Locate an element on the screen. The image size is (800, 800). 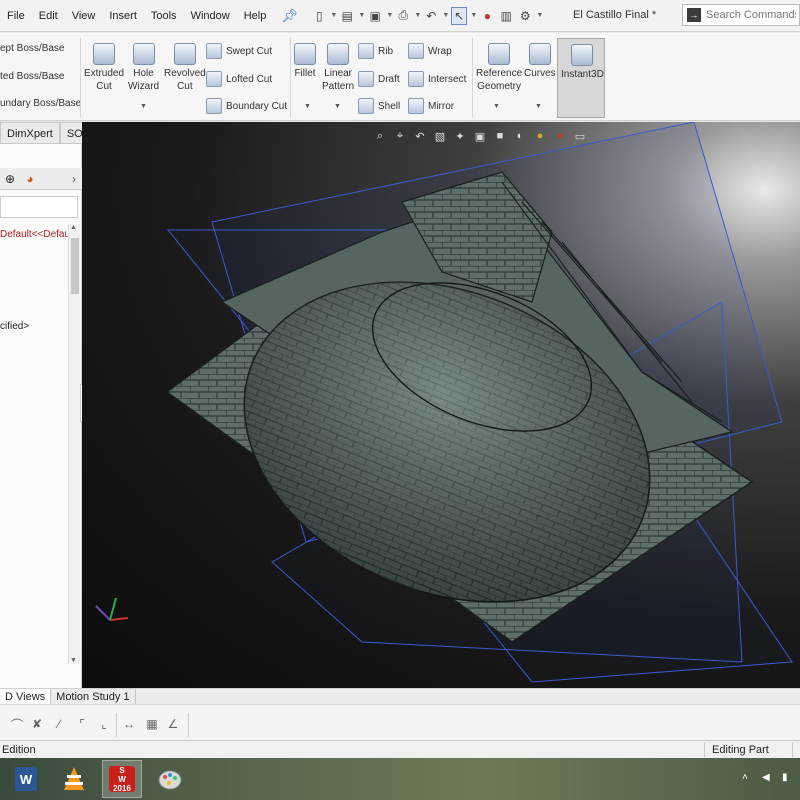
file-properties-icon: ▥ is located at coordinates (506, 16).